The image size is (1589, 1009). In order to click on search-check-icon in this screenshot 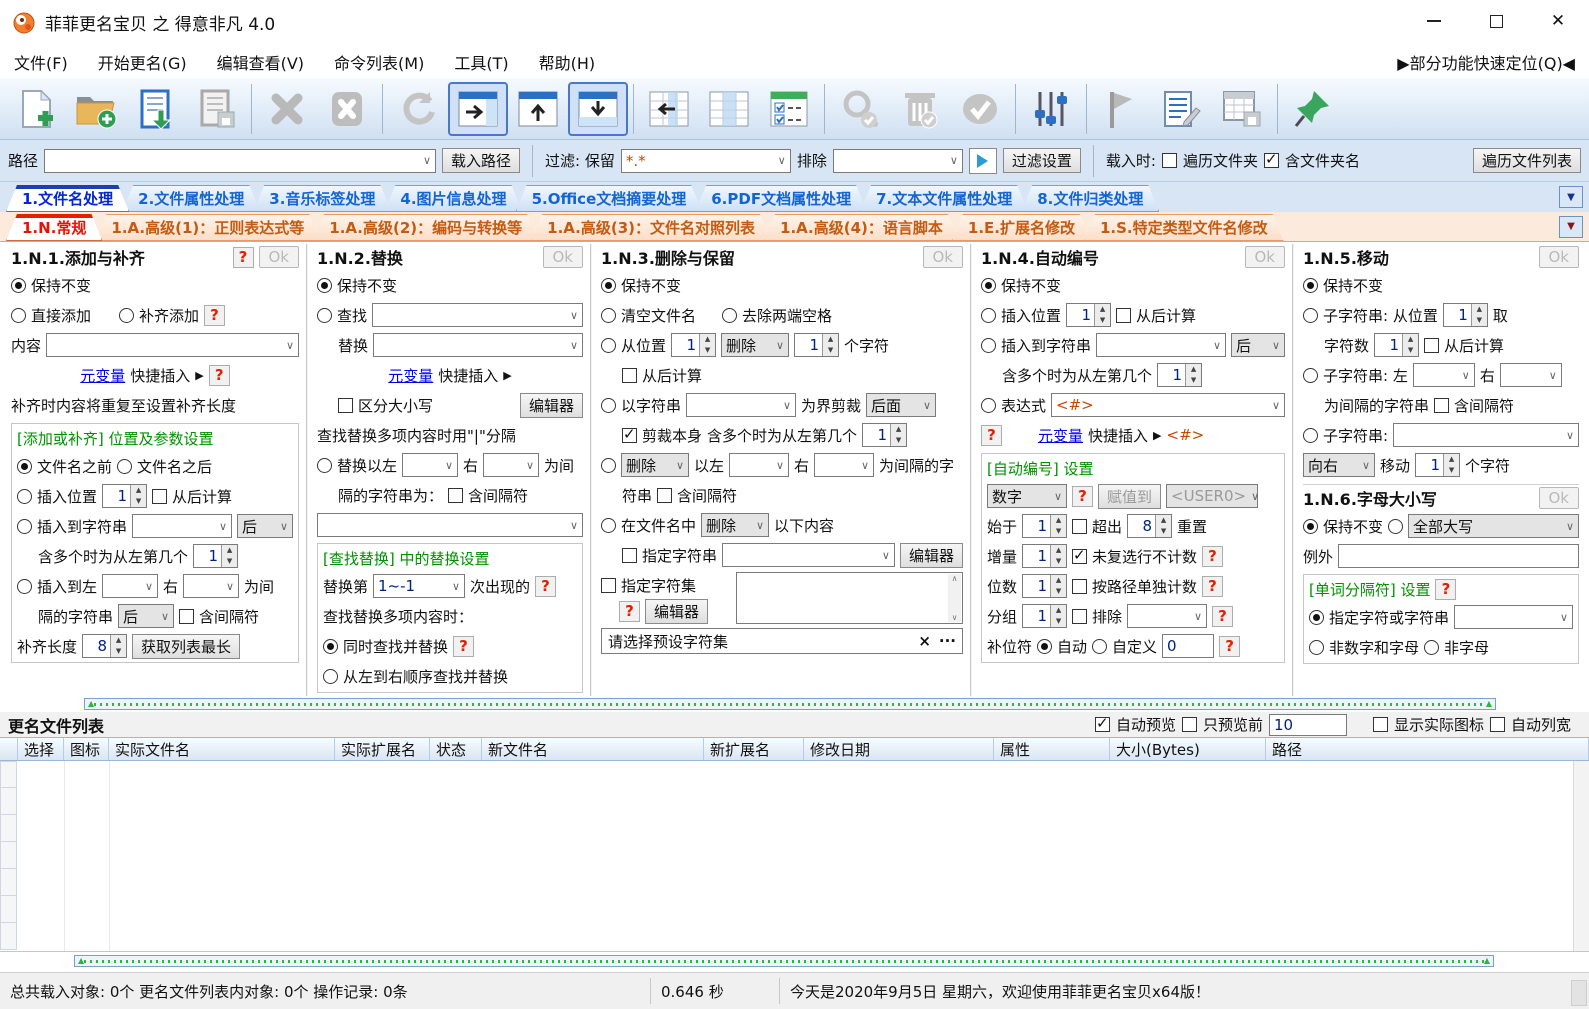, I will do `click(860, 109)`.